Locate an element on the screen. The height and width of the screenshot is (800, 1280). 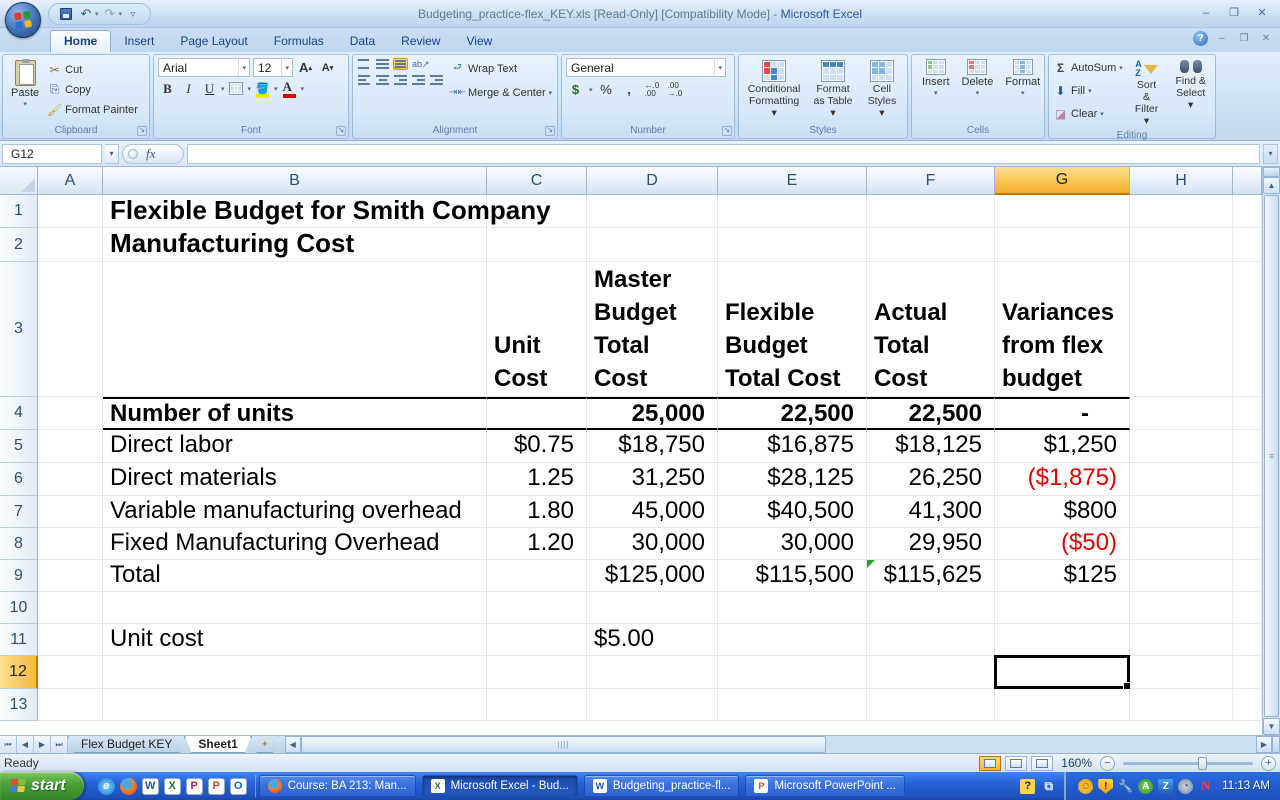
view-page-break-button is located at coordinates (1042, 763).